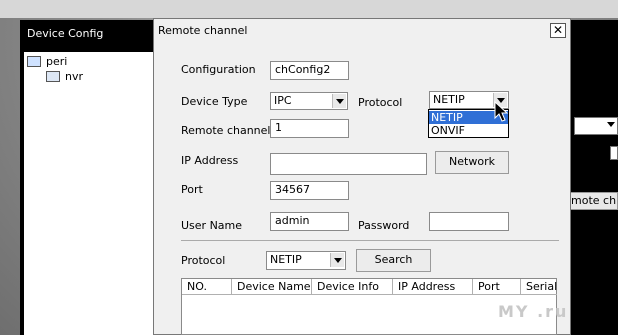  I want to click on device-type-label: Device Type, so click(214, 101).